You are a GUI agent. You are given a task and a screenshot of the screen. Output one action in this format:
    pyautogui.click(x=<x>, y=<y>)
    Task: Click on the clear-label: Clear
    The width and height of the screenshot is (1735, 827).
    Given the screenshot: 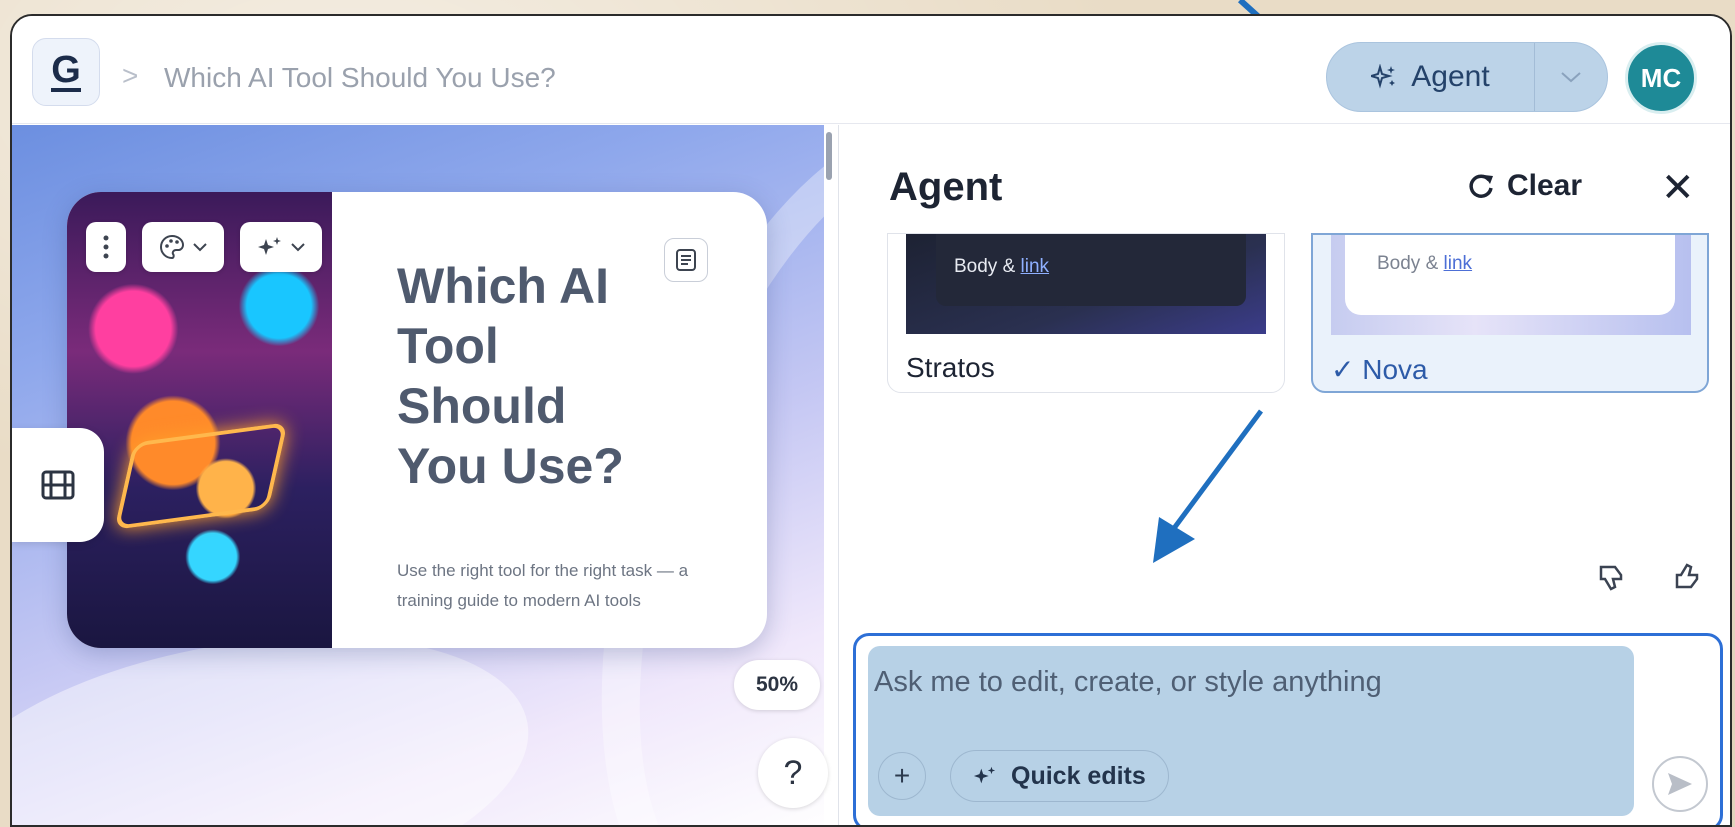 What is the action you would take?
    pyautogui.click(x=1545, y=185)
    